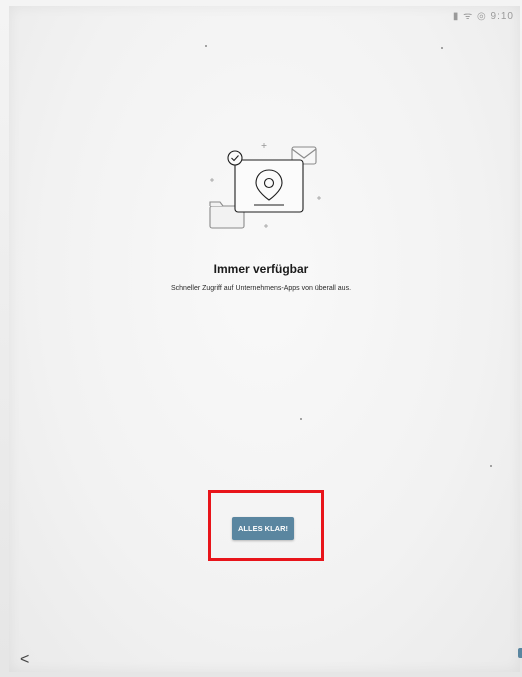 The height and width of the screenshot is (677, 522). Describe the element at coordinates (263, 528) in the screenshot. I see `alles-klar-button: ALLES KLAR!` at that location.